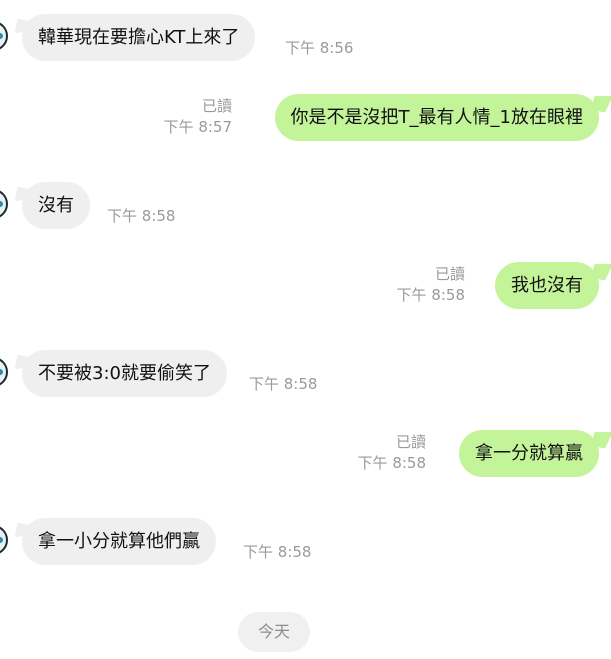  I want to click on message-meta: 下午 8:56, so click(319, 48).